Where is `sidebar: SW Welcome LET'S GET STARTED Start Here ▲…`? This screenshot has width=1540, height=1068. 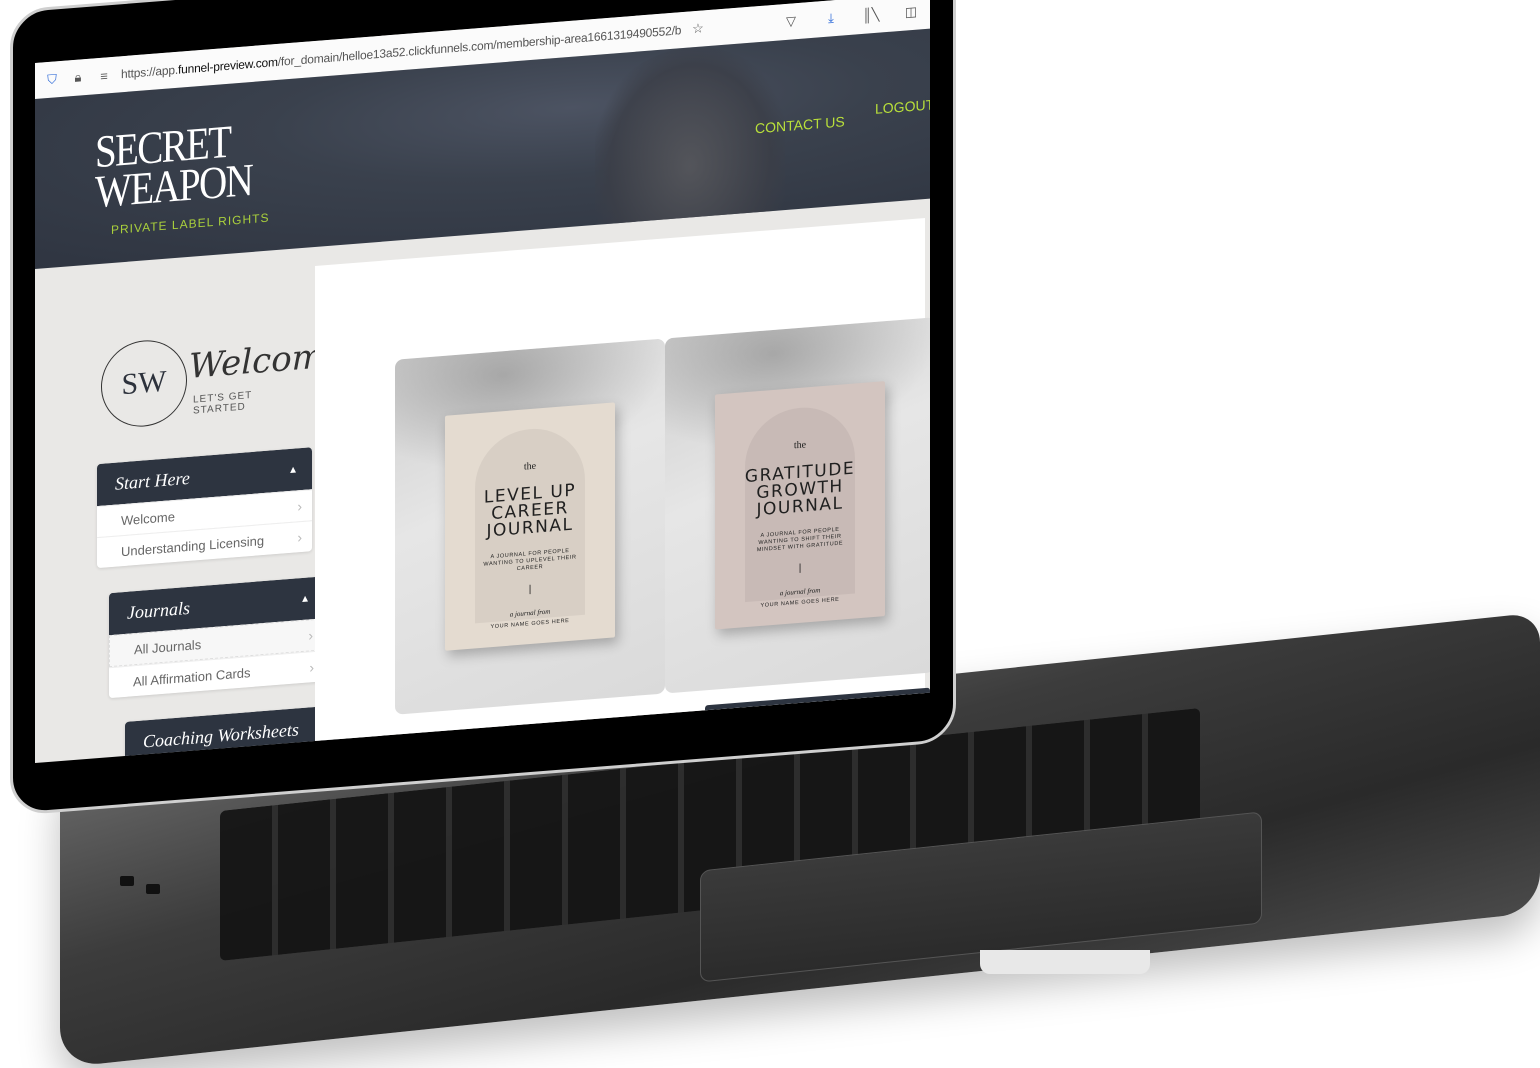 sidebar: SW Welcome LET'S GET STARTED Start Here ▲… is located at coordinates (189, 505).